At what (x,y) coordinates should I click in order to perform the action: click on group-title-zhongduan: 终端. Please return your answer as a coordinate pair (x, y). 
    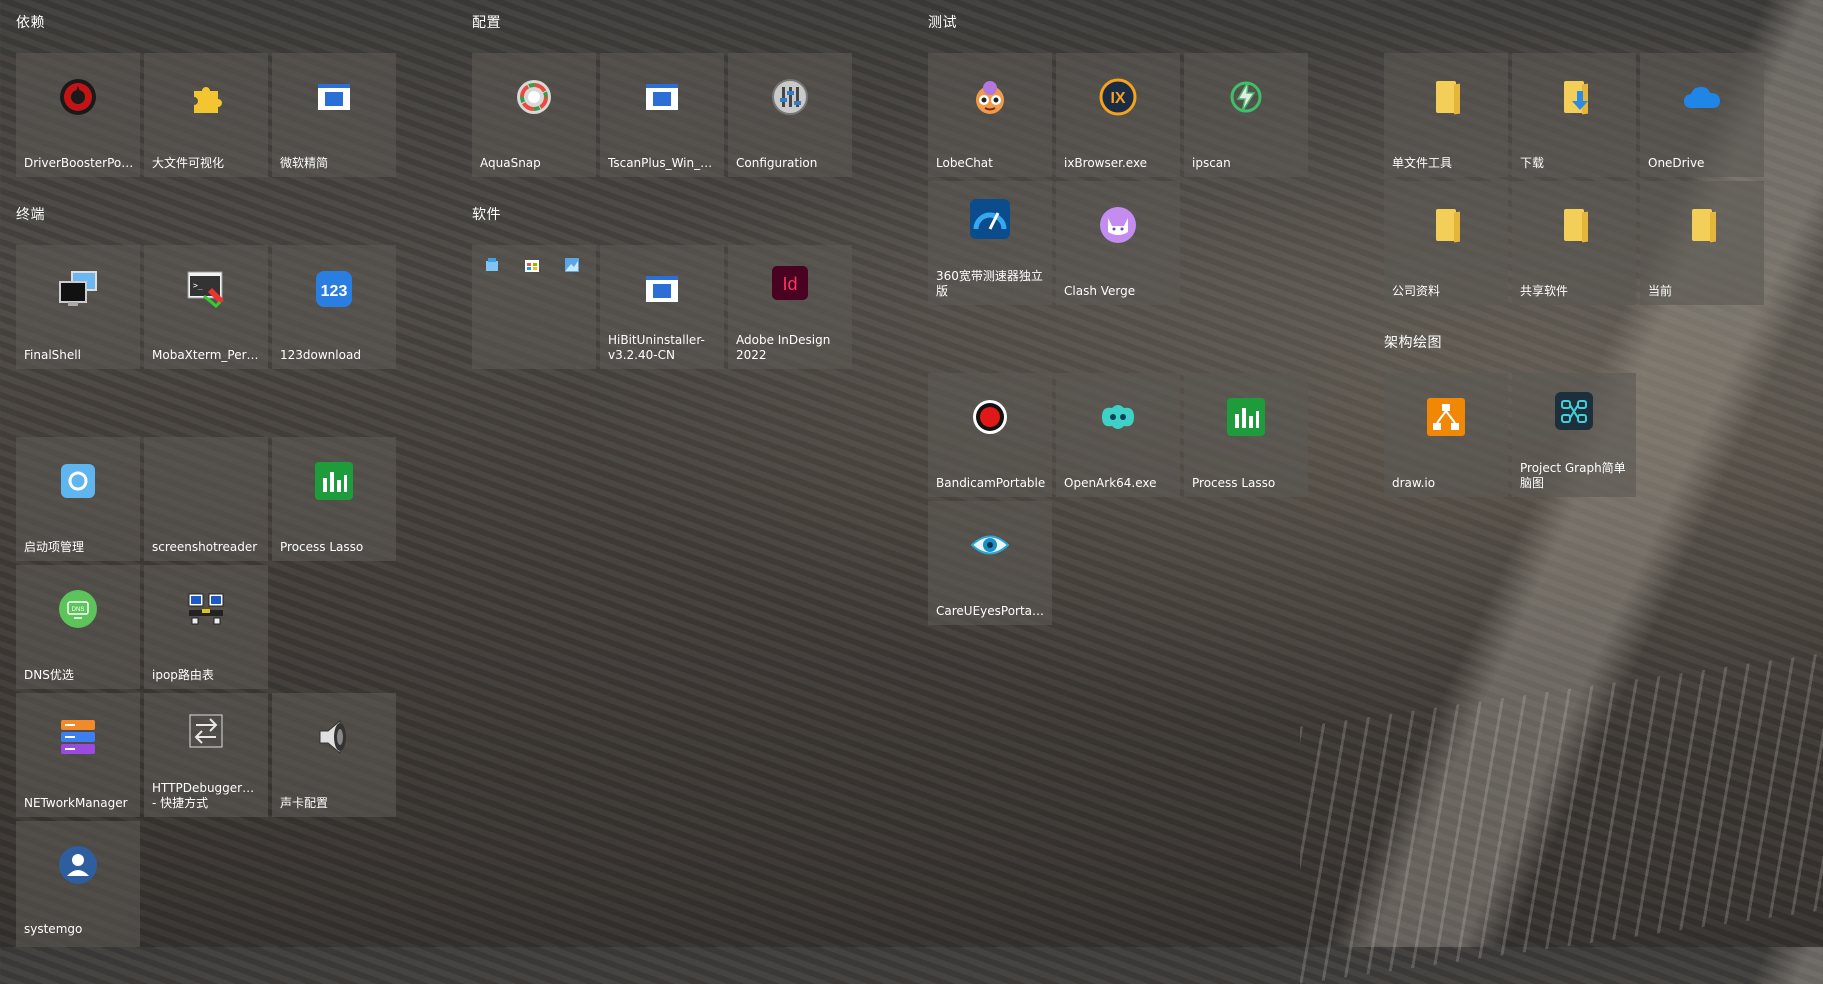
    Looking at the image, I should click on (30, 215).